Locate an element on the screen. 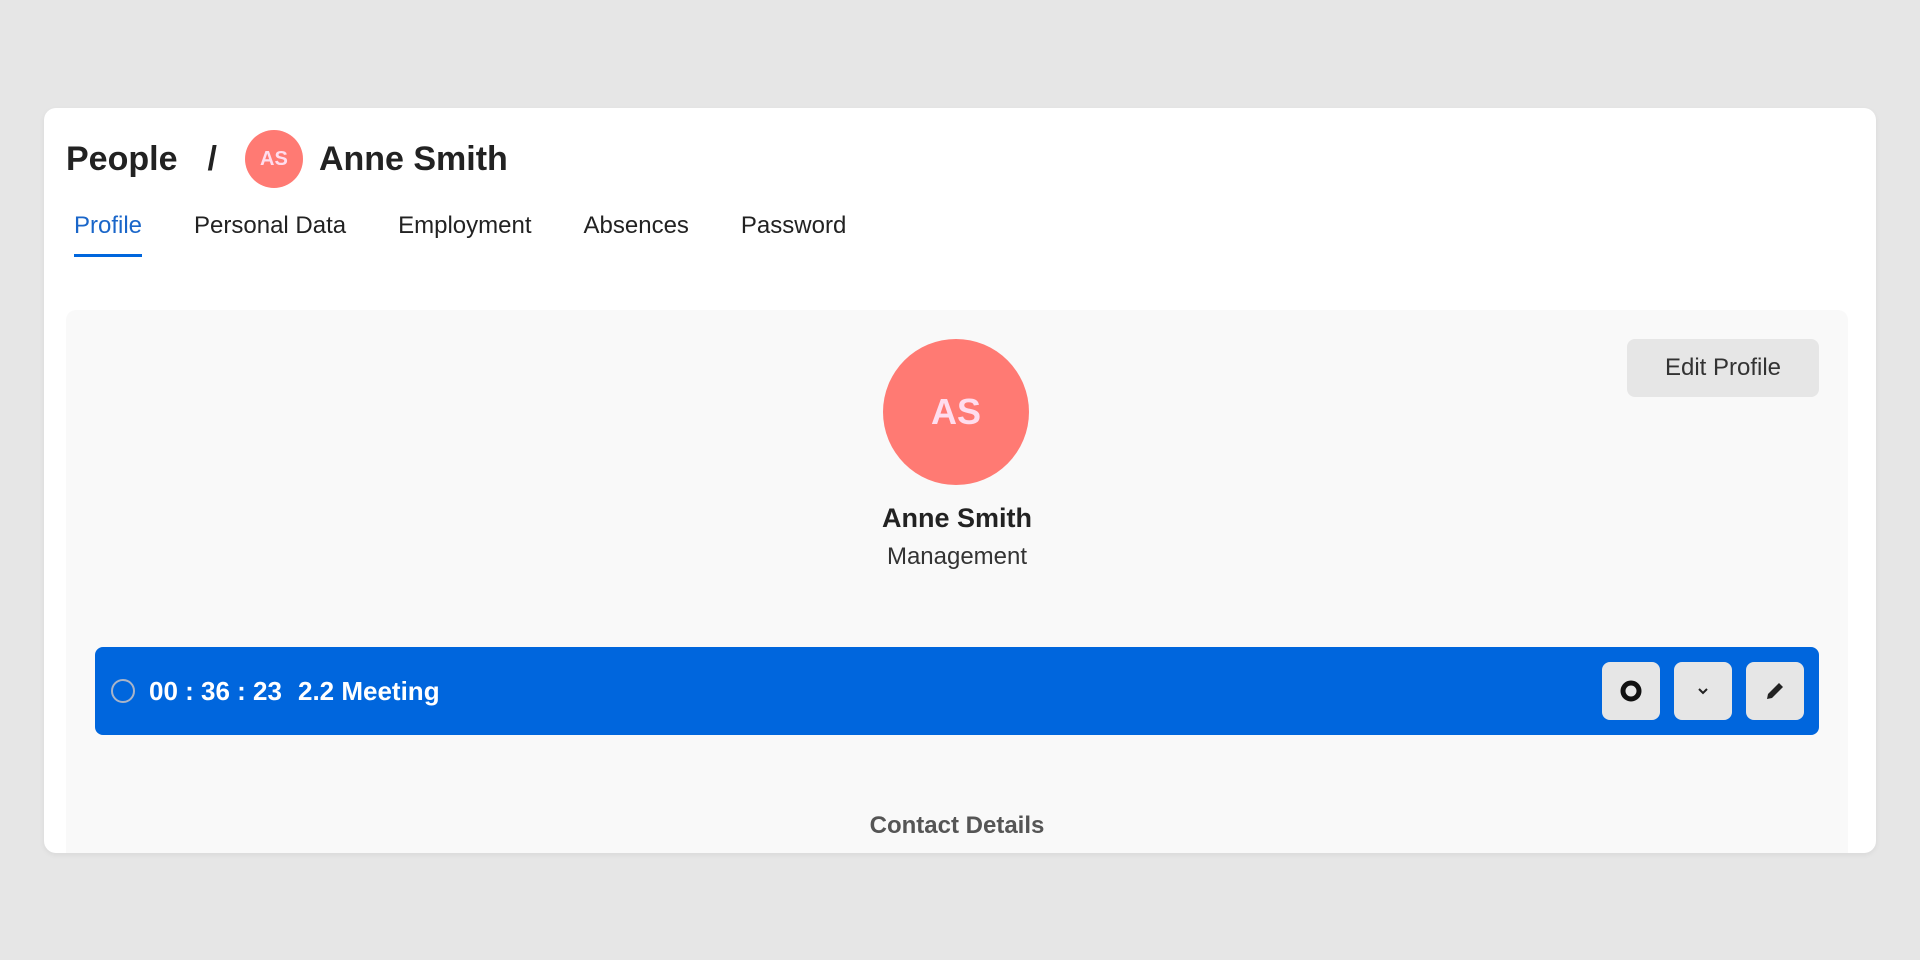 The height and width of the screenshot is (960, 1920). chevron-down-icon is located at coordinates (1703, 691).